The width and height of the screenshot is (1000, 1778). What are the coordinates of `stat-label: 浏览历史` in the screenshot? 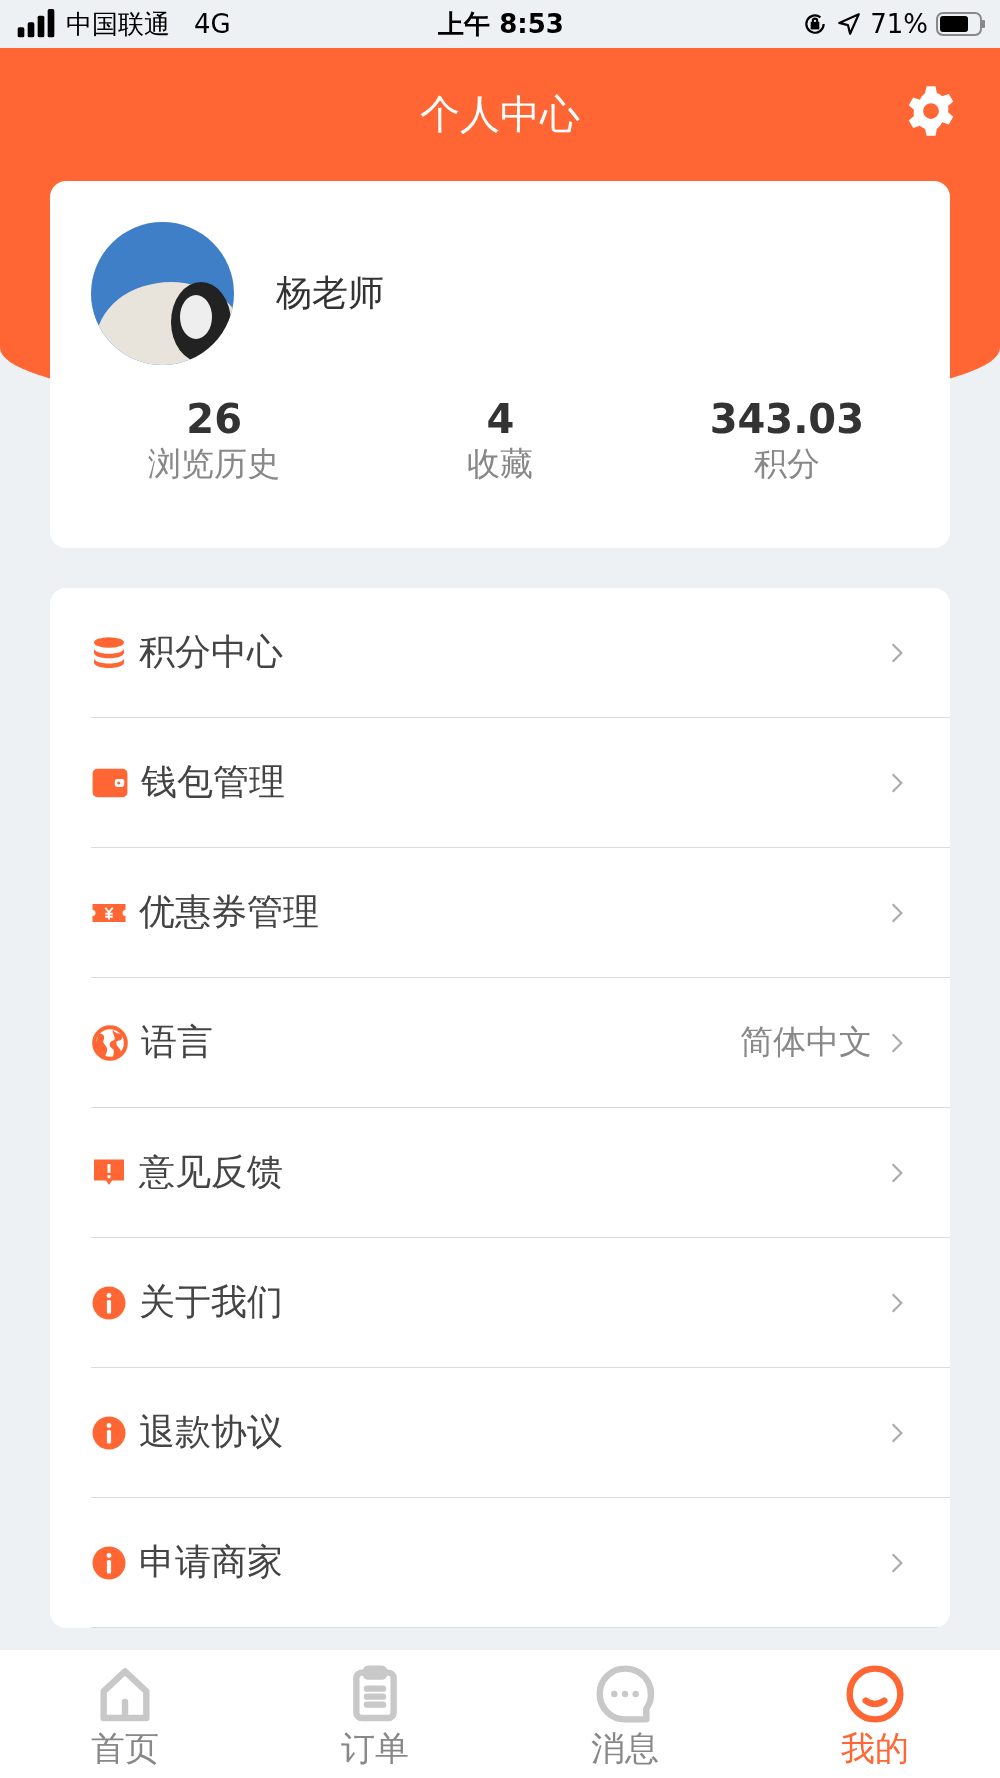 It's located at (214, 464).